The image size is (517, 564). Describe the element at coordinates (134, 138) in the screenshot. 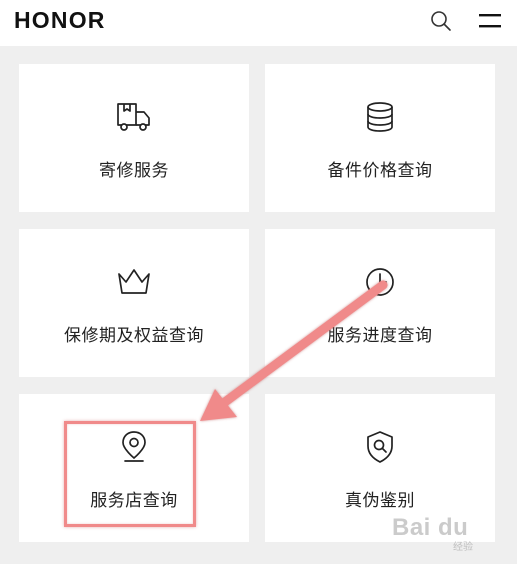

I see `service-card-mail-repair: 寄修服务` at that location.